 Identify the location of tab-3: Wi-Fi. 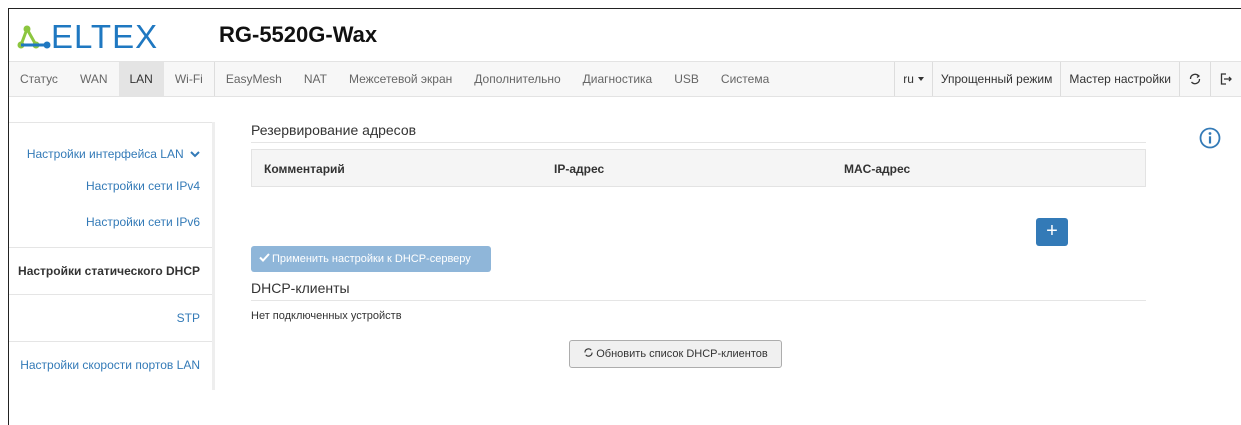
(189, 79).